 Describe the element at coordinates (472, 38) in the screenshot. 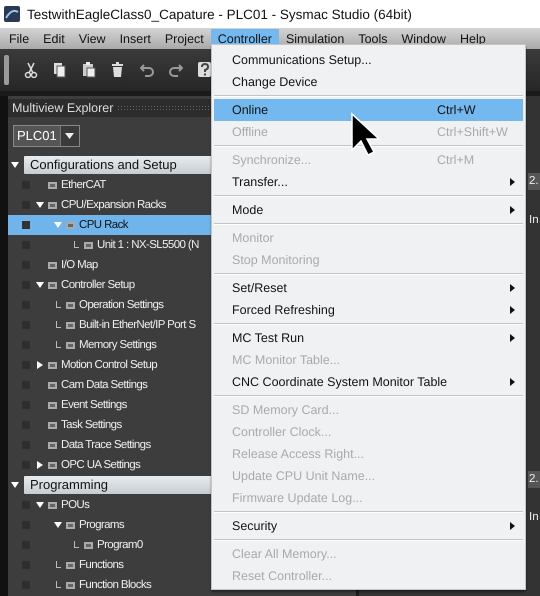

I see `menu-item: Help` at that location.